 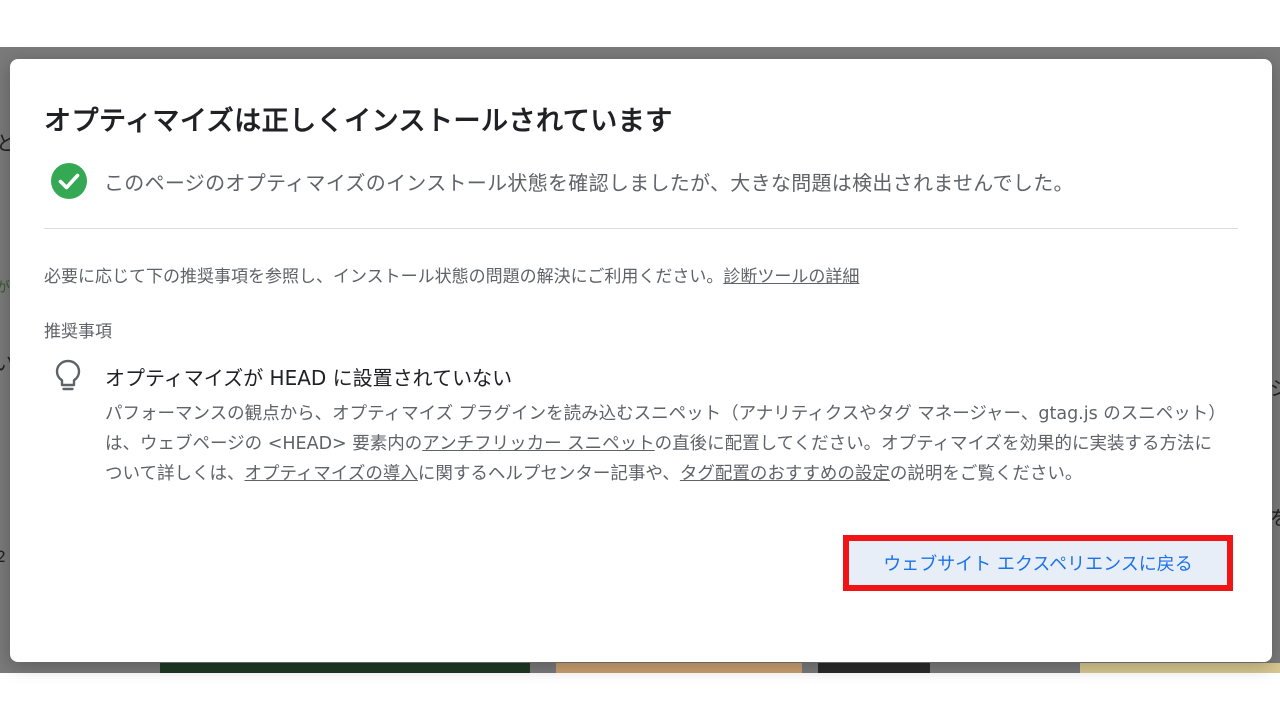 What do you see at coordinates (1038, 563) in the screenshot?
I see `back-to-experience-button: ウェブサイト エクスペリエンスに戻る` at bounding box center [1038, 563].